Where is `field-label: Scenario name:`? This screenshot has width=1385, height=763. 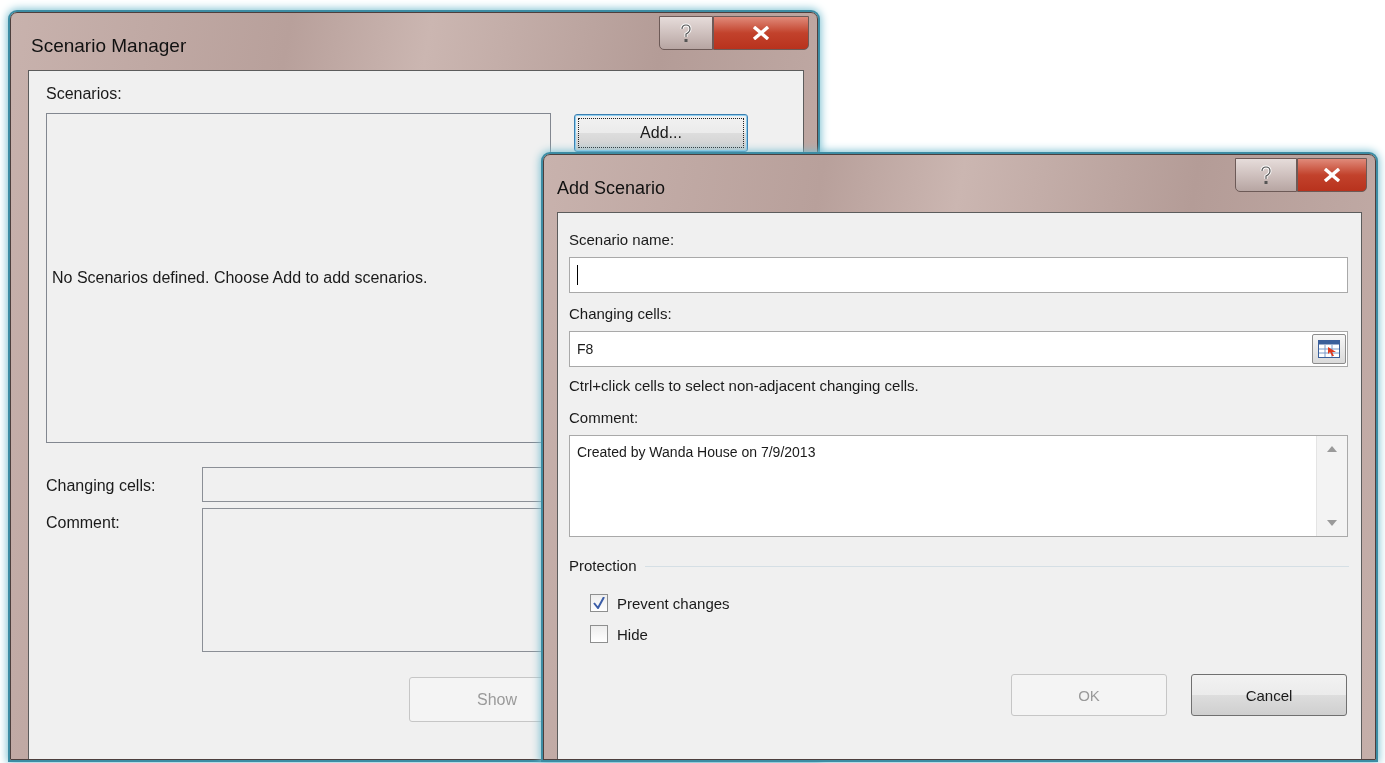 field-label: Scenario name: is located at coordinates (622, 240).